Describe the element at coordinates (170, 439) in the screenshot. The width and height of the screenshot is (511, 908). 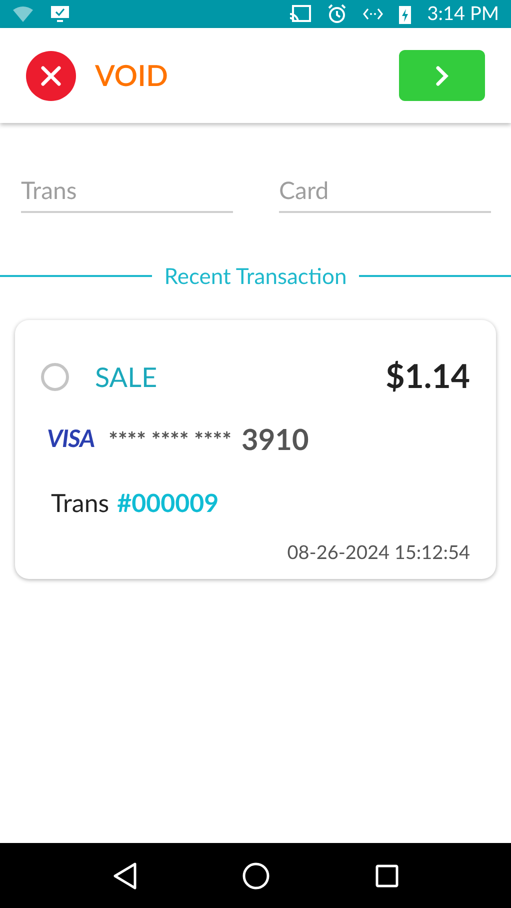
I see `masked-card-number: **** **** ****` at that location.